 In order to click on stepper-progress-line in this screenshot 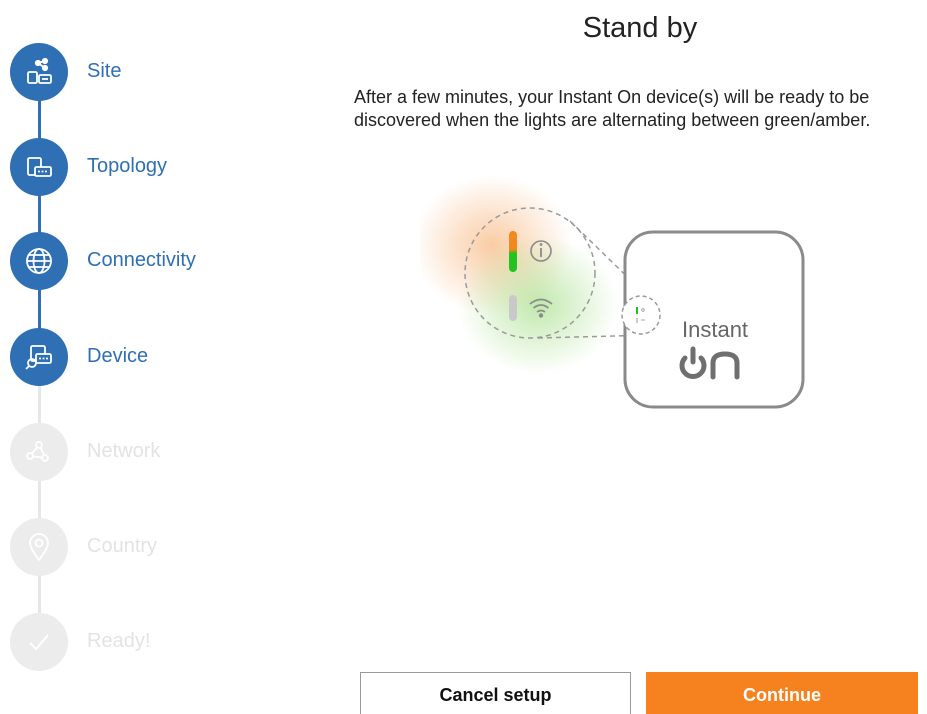, I will do `click(39, 214)`.